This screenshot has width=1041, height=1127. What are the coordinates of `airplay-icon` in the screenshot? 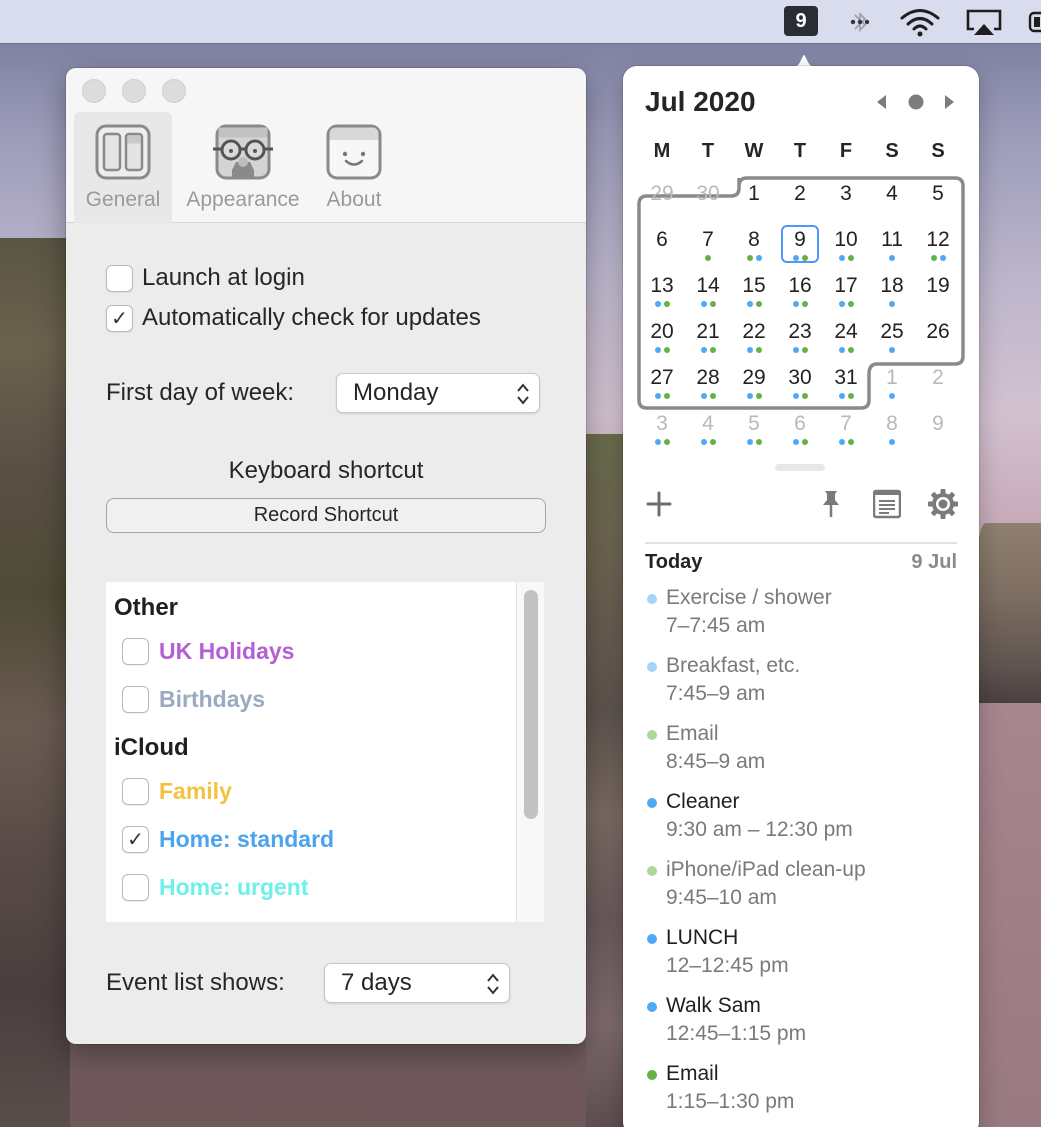 It's located at (984, 22).